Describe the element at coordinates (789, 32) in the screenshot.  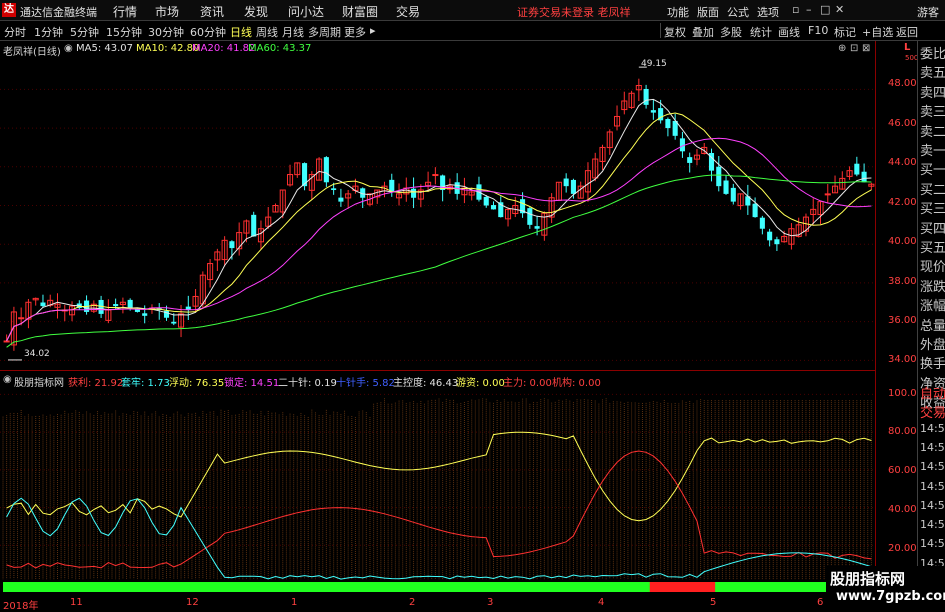
I see `btn-huaxian: 画线` at that location.